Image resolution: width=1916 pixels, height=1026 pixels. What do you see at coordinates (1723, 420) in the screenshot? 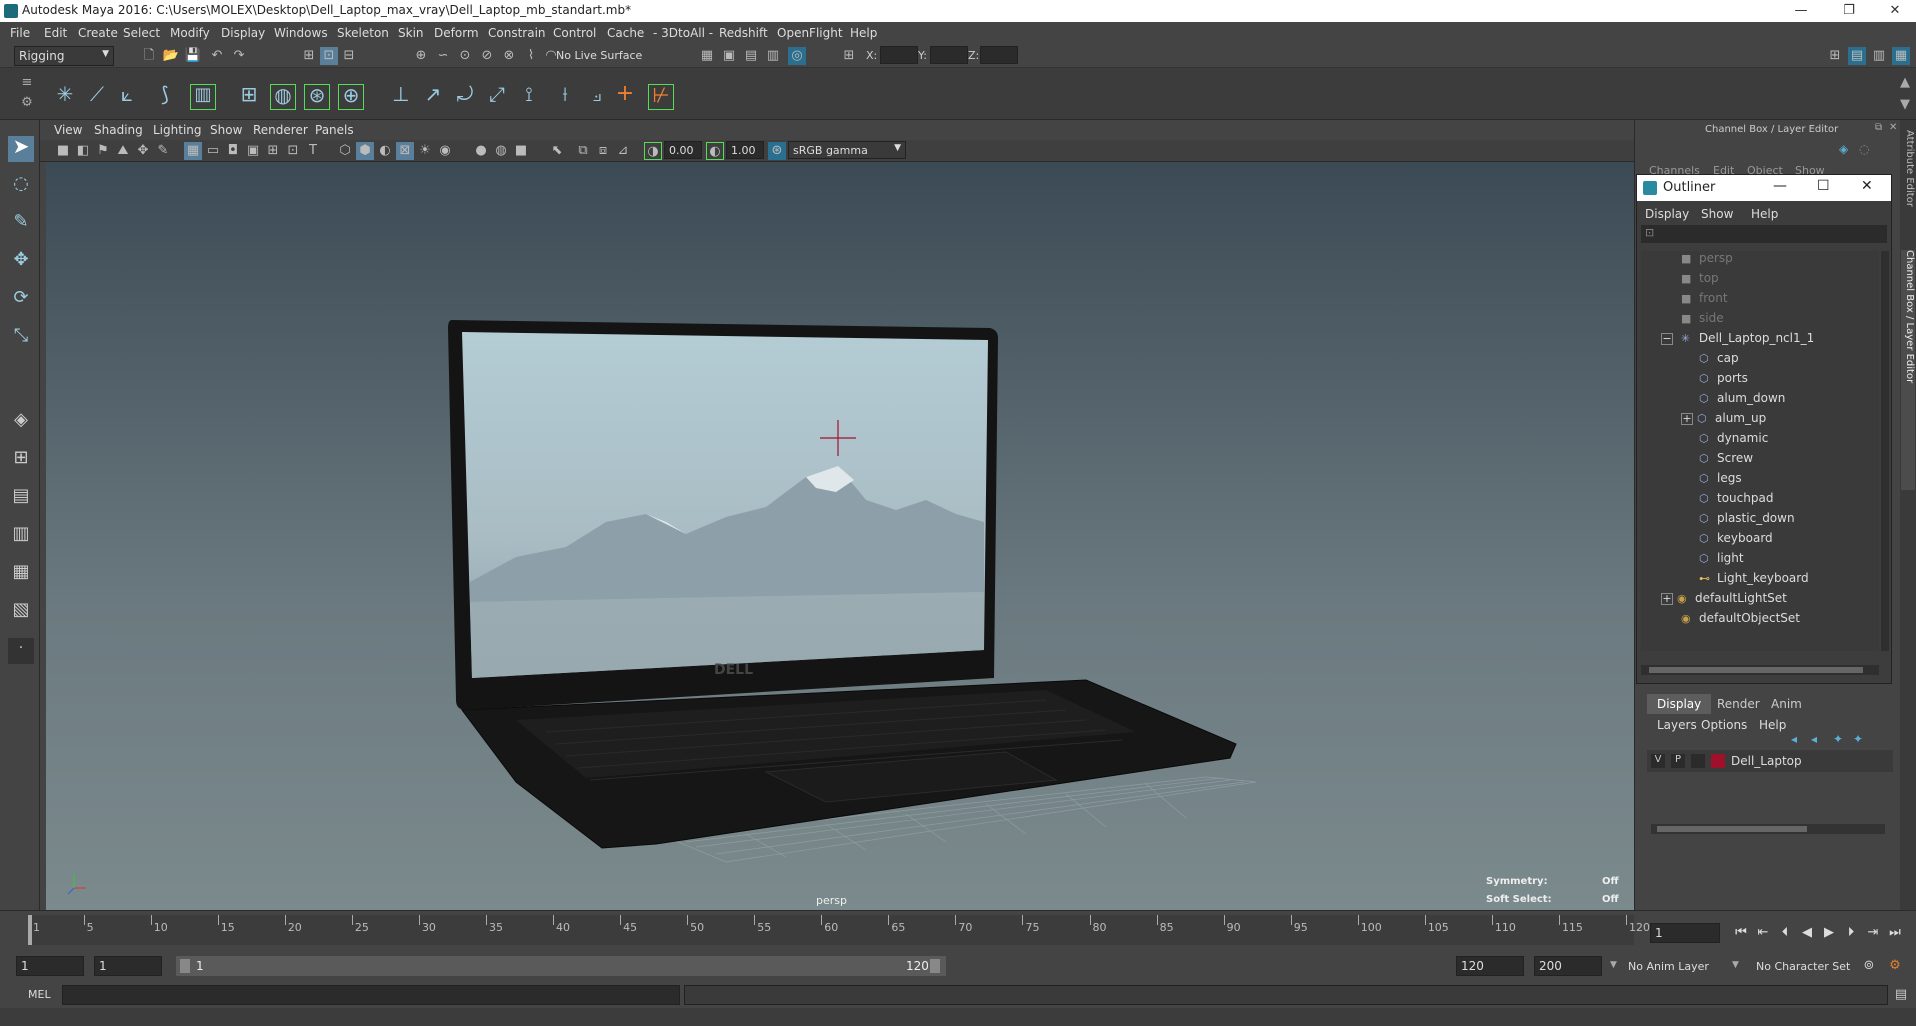
I see `tree-item-alum-up: + ⬡ alum_up` at bounding box center [1723, 420].